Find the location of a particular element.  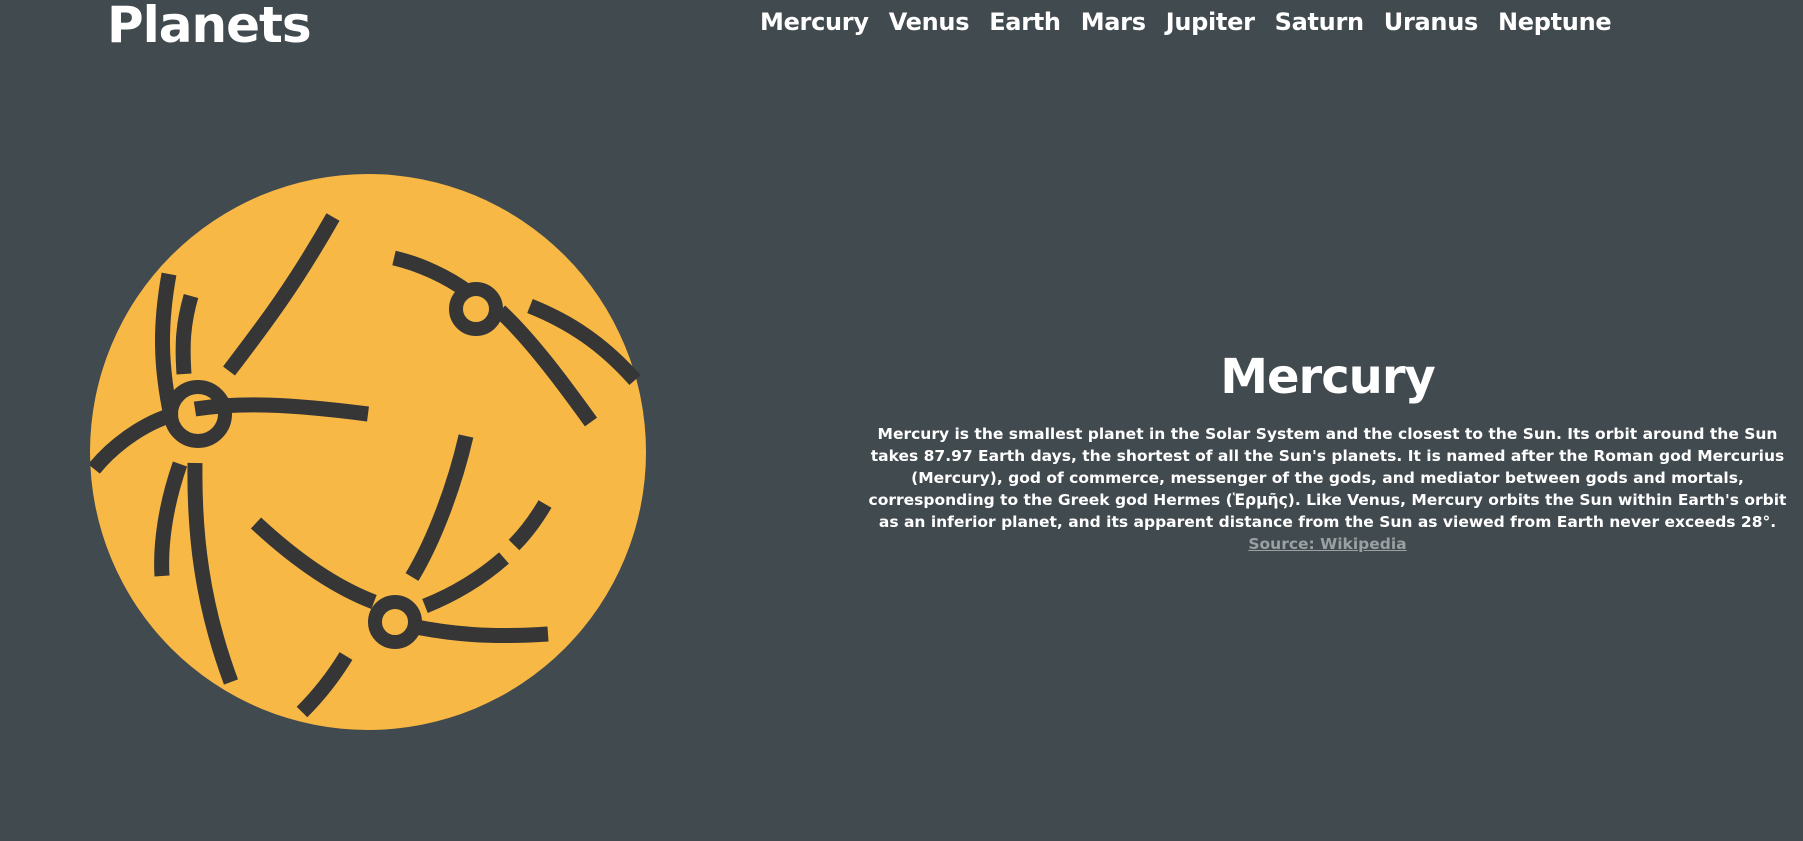

nav-link-uranus: Uranus is located at coordinates (1431, 22).